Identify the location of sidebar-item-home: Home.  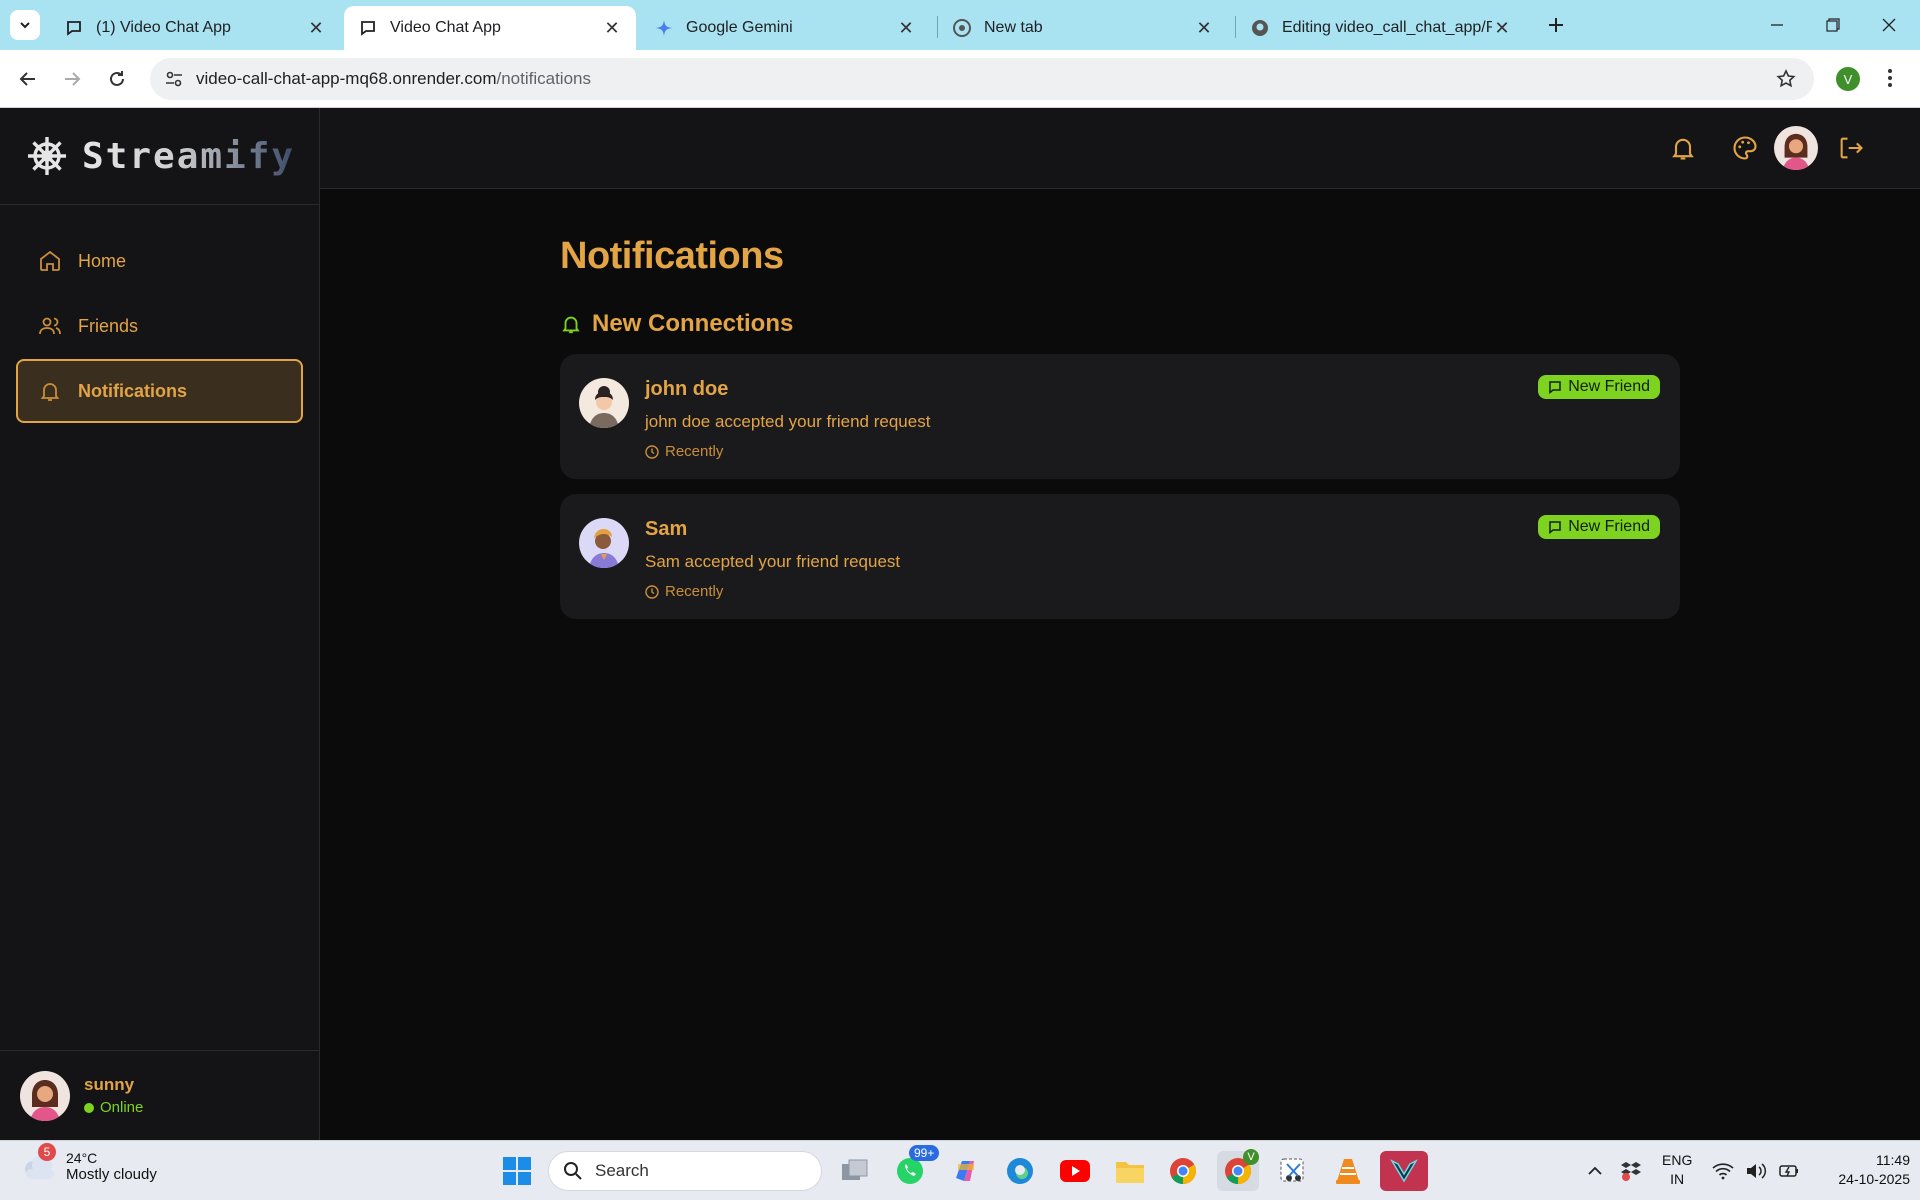
(159, 261).